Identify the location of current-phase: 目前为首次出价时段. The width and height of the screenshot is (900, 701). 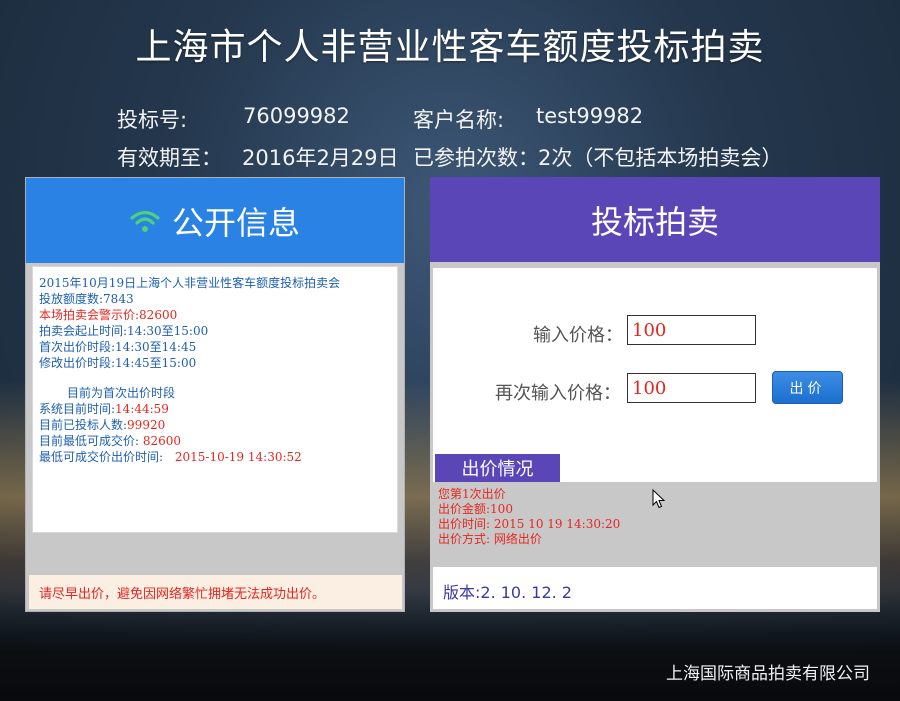
(121, 393).